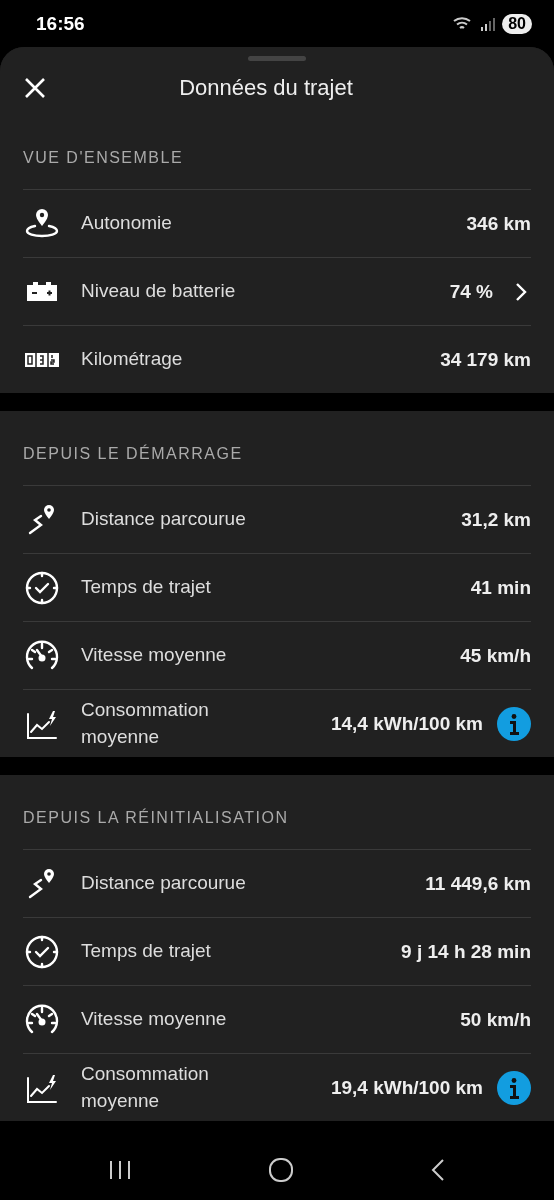 Image resolution: width=554 pixels, height=1200 pixels. Describe the element at coordinates (159, 291) in the screenshot. I see `metric-label: Niveau de batterie` at that location.